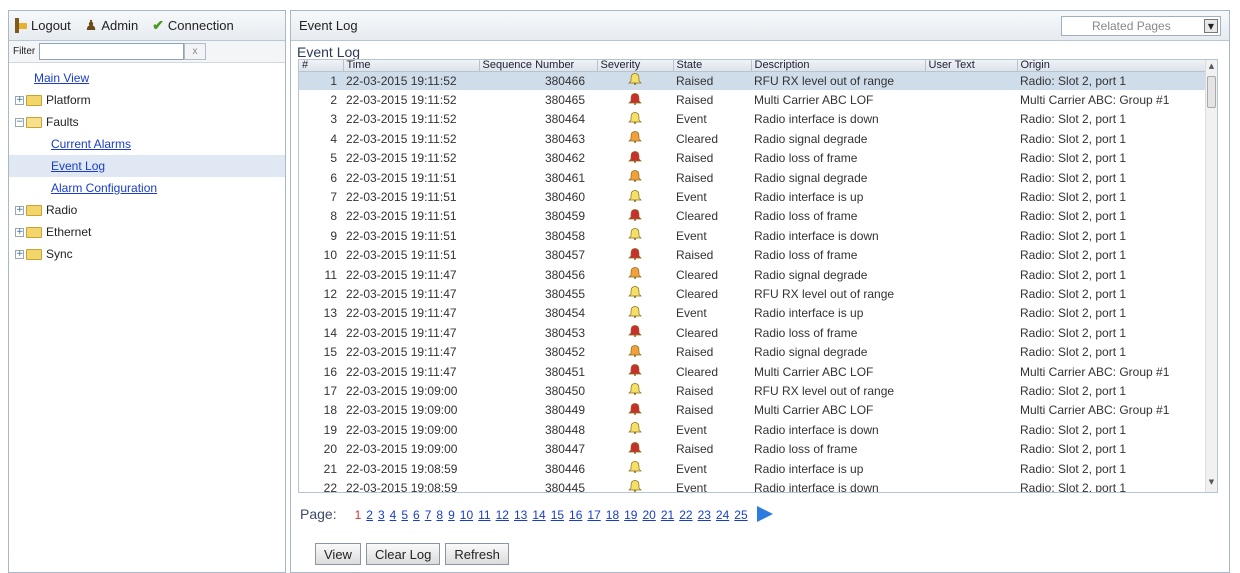 This screenshot has height=573, width=1240. Describe the element at coordinates (704, 515) in the screenshot. I see `page-link: 23` at that location.